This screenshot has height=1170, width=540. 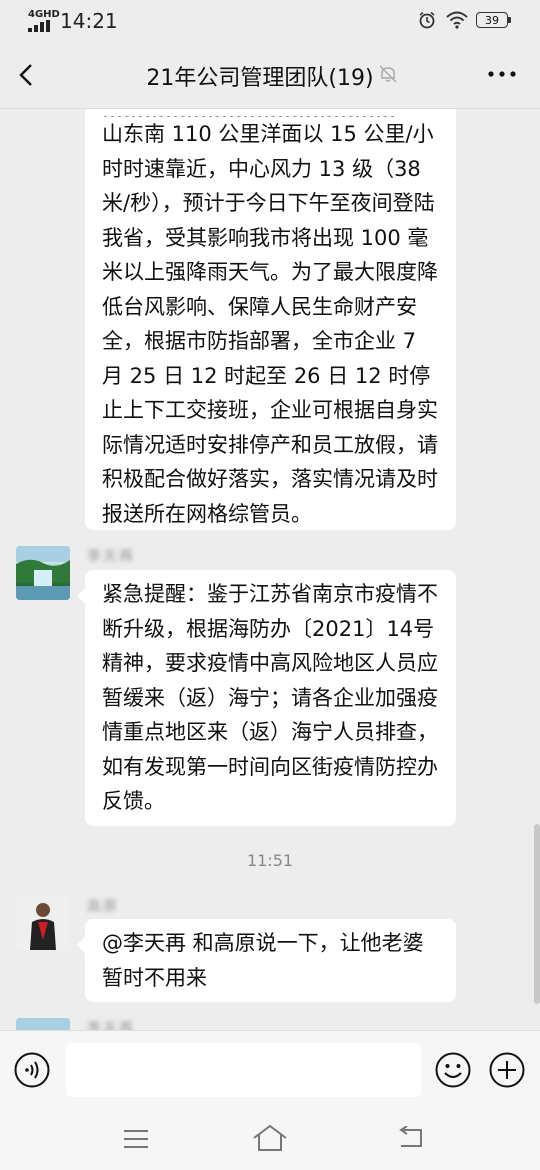 What do you see at coordinates (509, 20) in the screenshot?
I see `battery-tip` at bounding box center [509, 20].